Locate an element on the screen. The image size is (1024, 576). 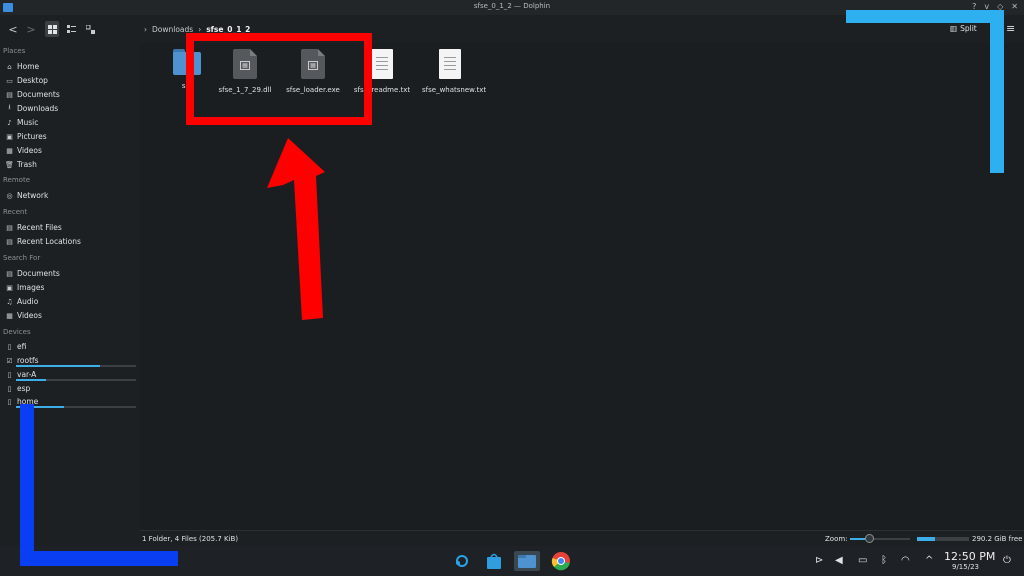
cyan-corner-bracket is located at coordinates (925, 16).